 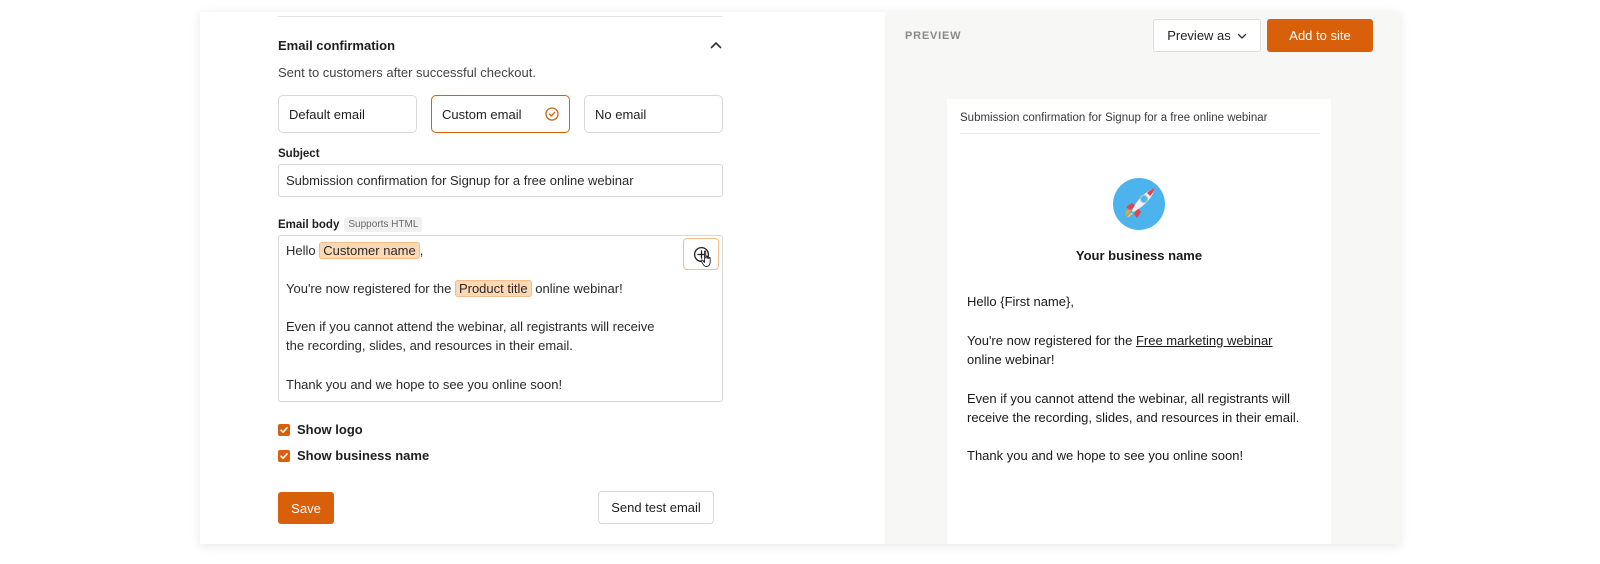 I want to click on preview-header-label: PREVIEW, so click(x=933, y=36).